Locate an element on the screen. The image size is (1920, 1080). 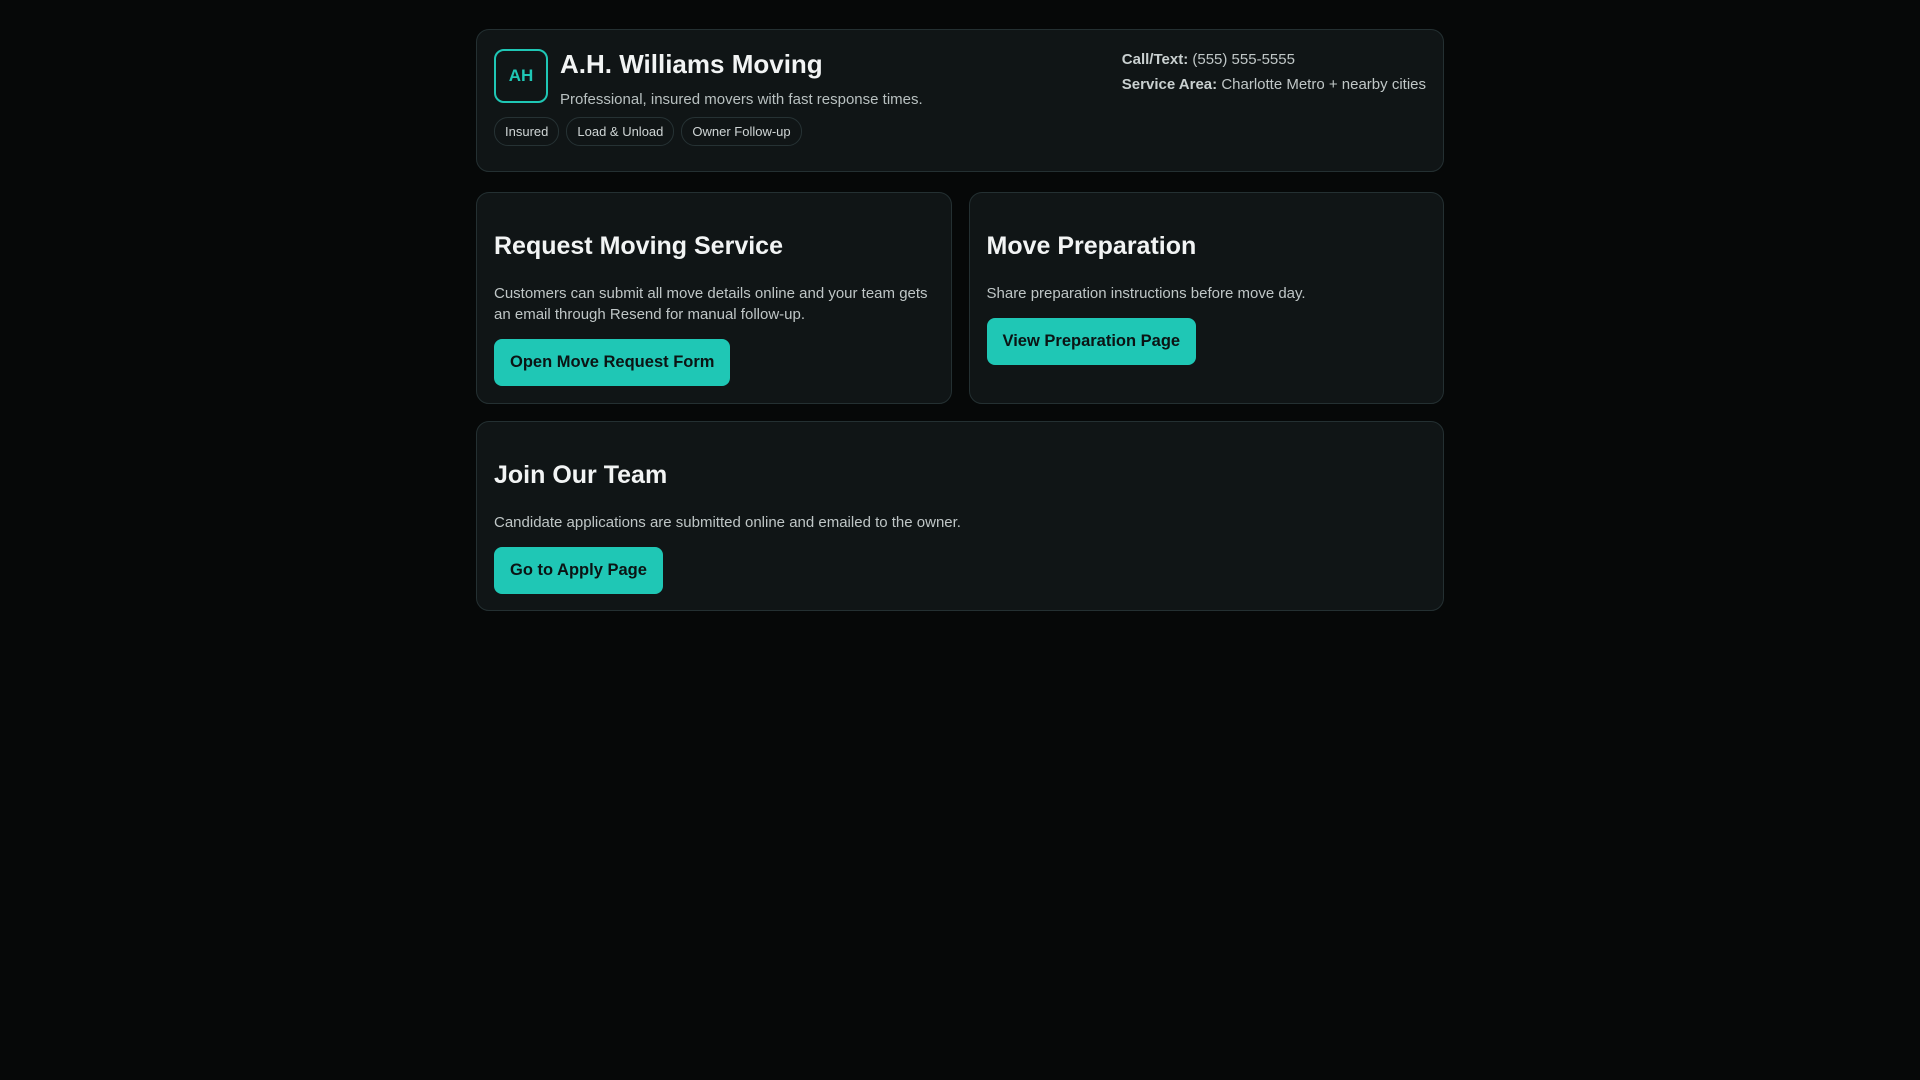
card-title: Move Preparation is located at coordinates (1091, 246).